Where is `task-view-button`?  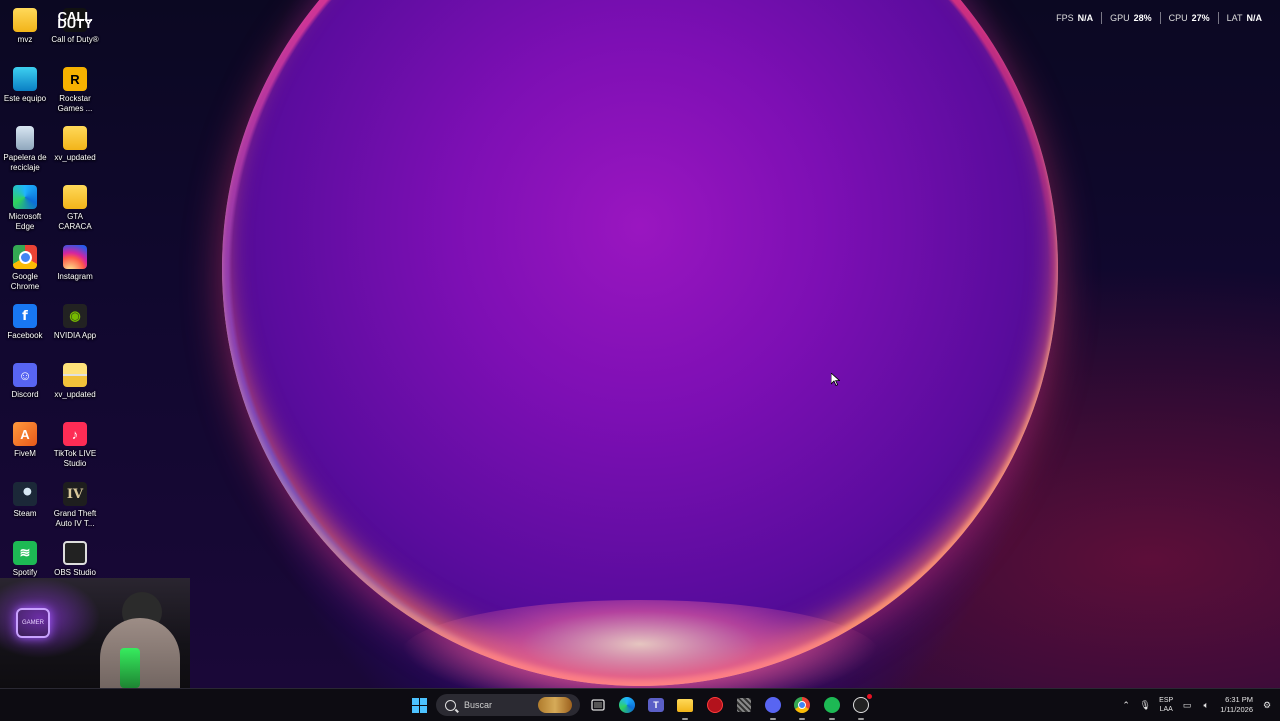
task-view-button is located at coordinates (598, 705).